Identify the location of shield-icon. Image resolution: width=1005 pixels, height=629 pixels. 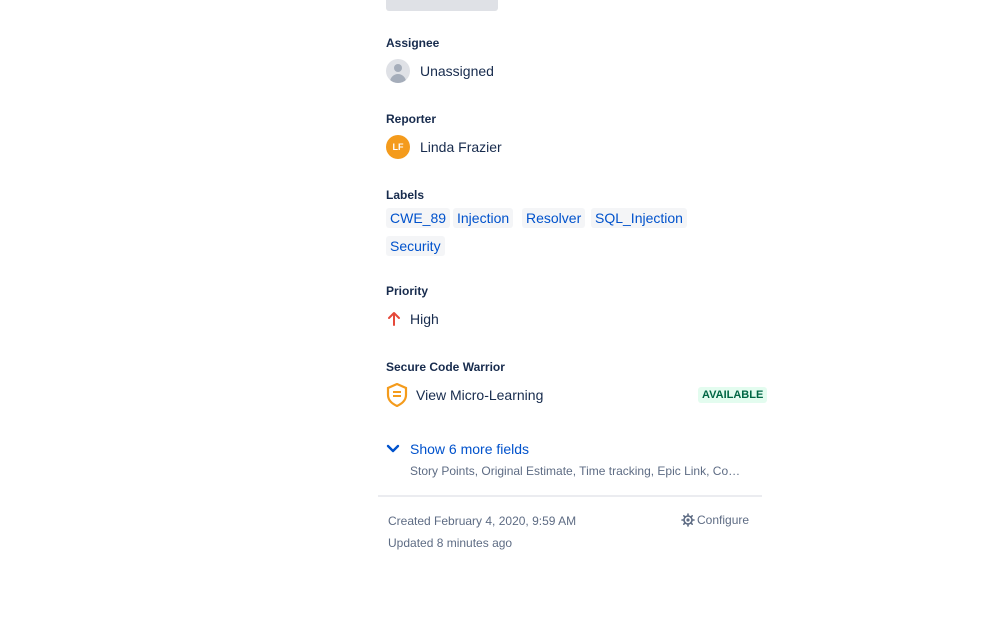
(397, 395).